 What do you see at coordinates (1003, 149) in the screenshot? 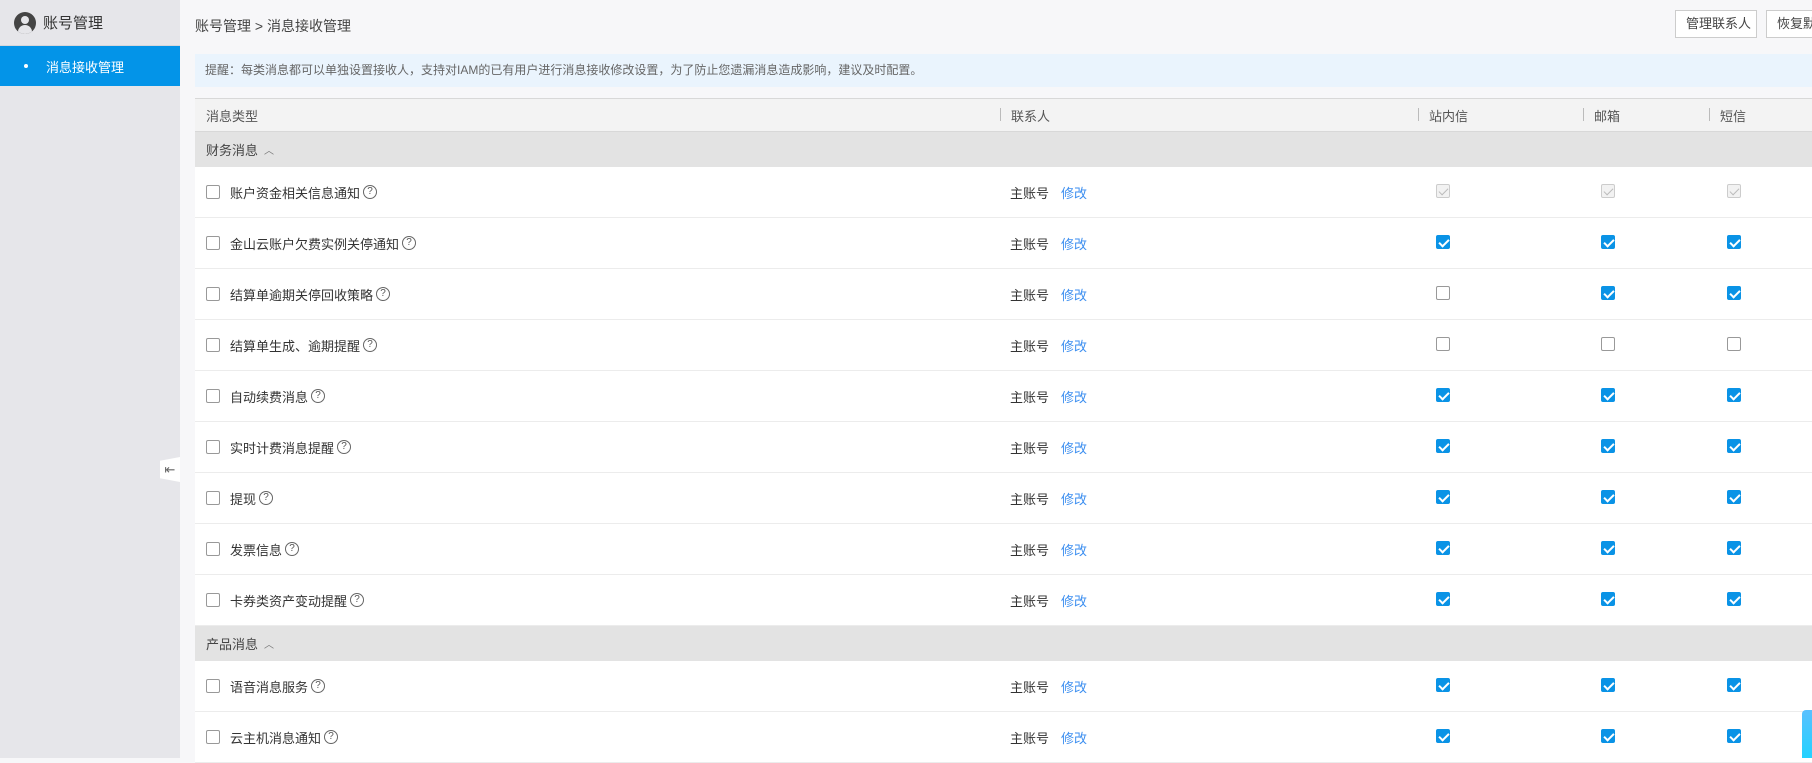
I see `group-row: 财务消息 ︿` at bounding box center [1003, 149].